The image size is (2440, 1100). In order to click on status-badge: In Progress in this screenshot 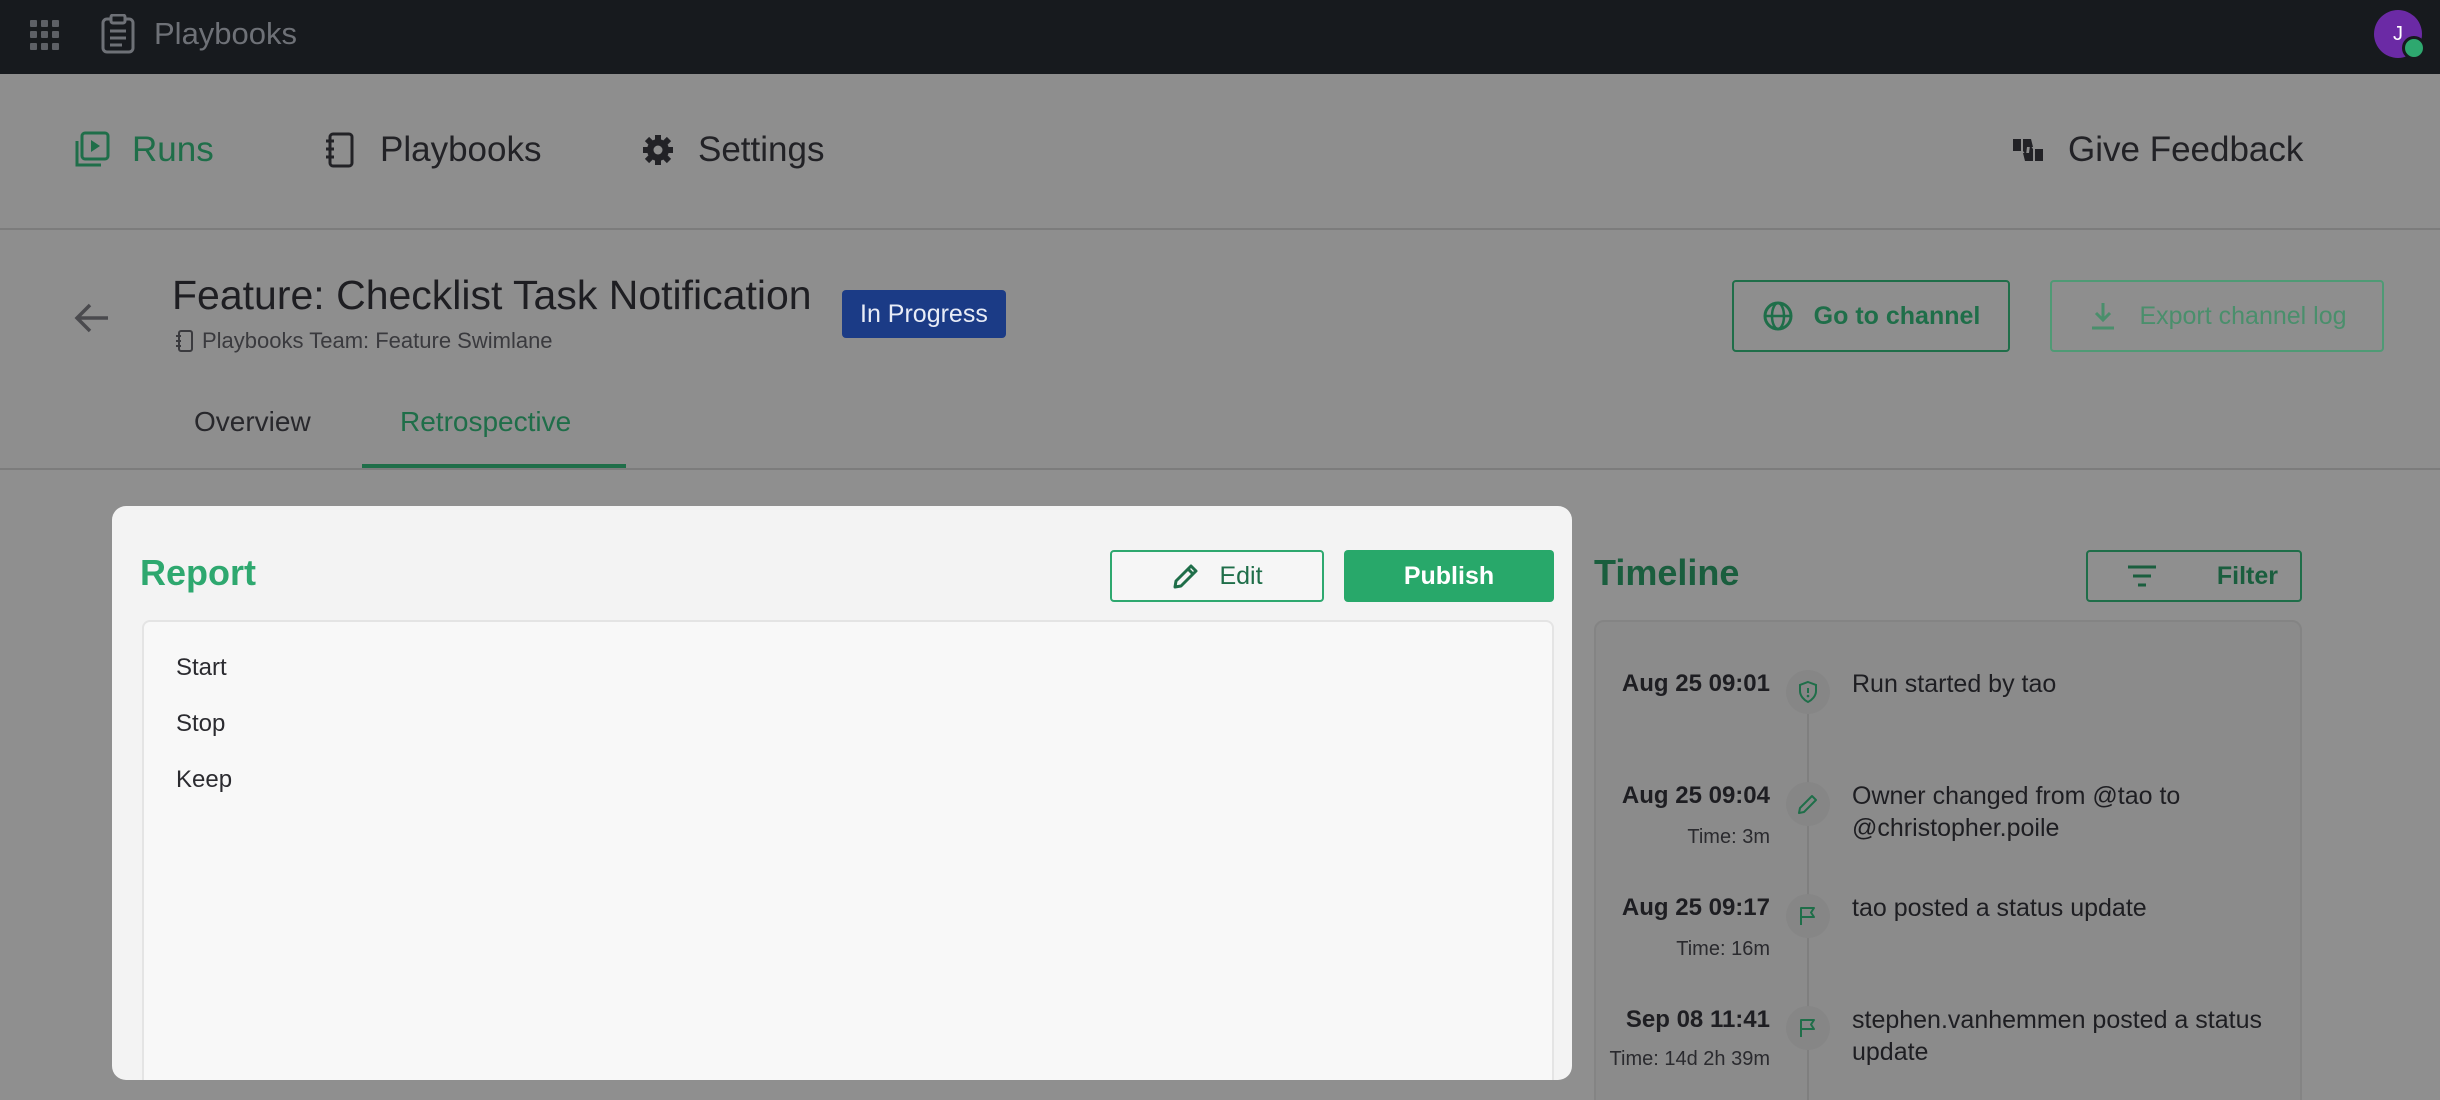, I will do `click(924, 314)`.